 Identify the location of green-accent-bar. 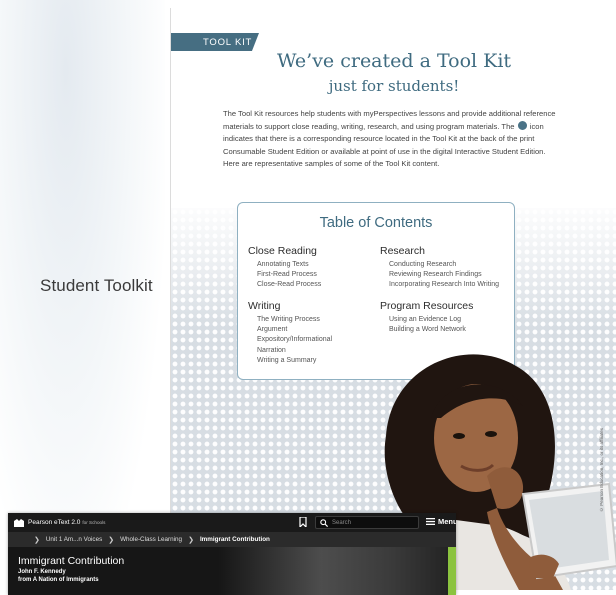
(452, 571).